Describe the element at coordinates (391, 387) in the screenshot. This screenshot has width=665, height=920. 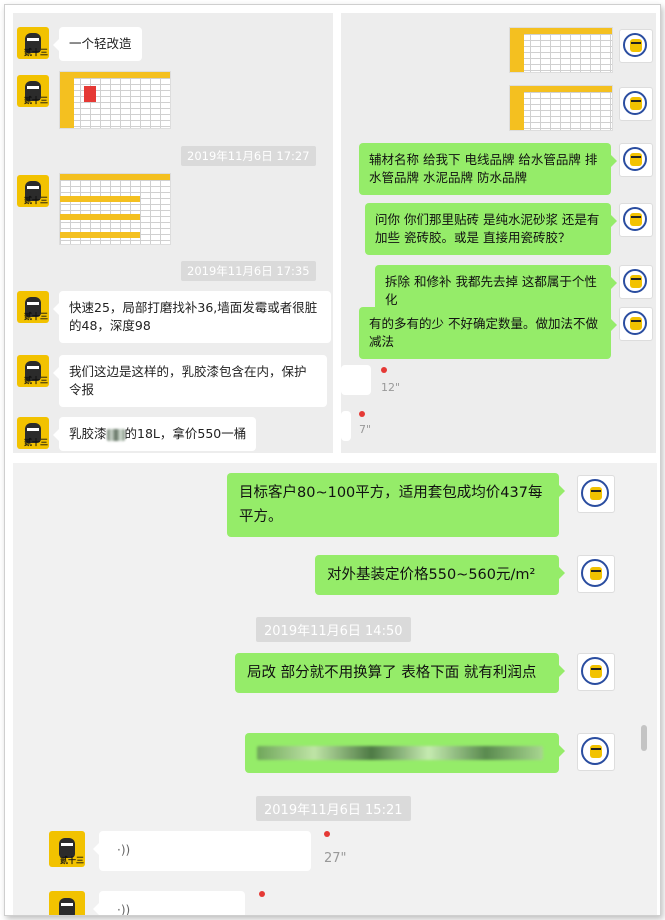
I see `voice-duration: 12"` at that location.